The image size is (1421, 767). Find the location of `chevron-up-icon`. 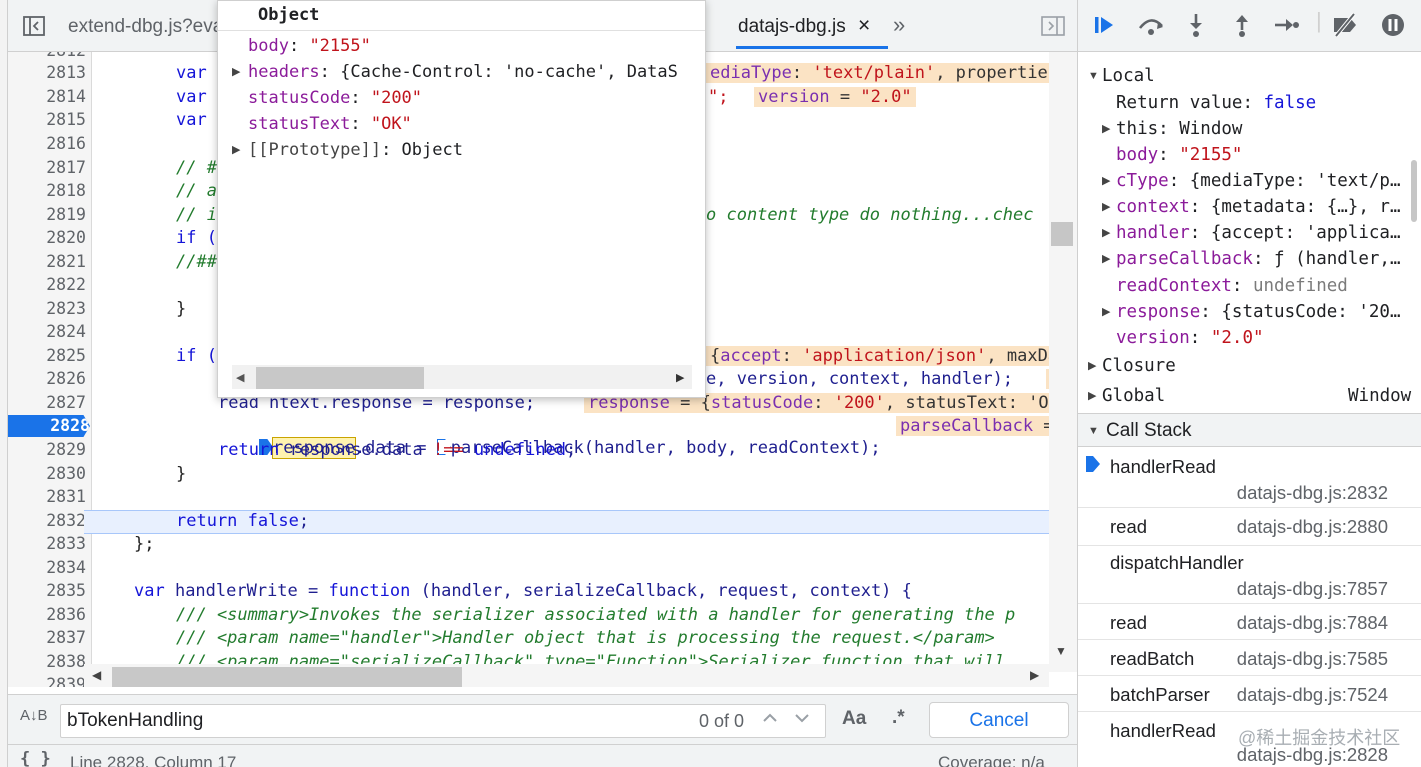

chevron-up-icon is located at coordinates (770, 720).